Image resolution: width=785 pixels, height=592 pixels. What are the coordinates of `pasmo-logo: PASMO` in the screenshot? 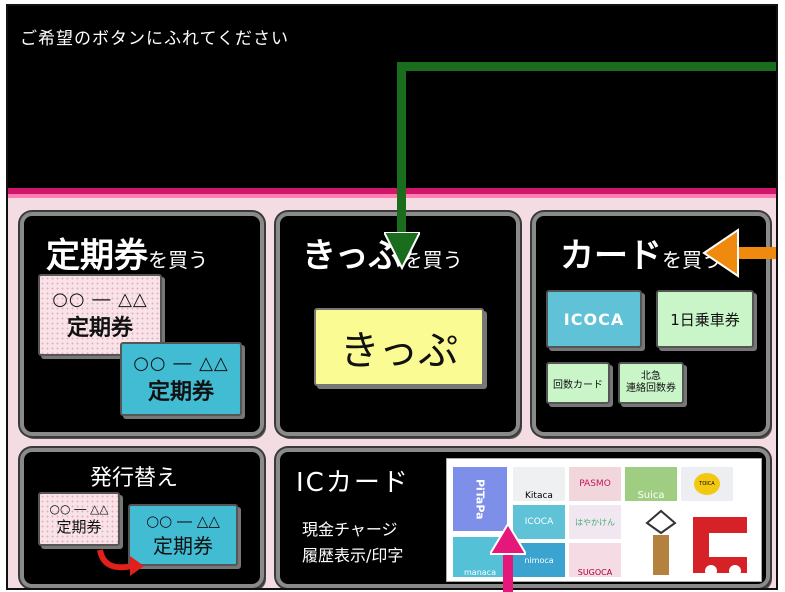 It's located at (595, 484).